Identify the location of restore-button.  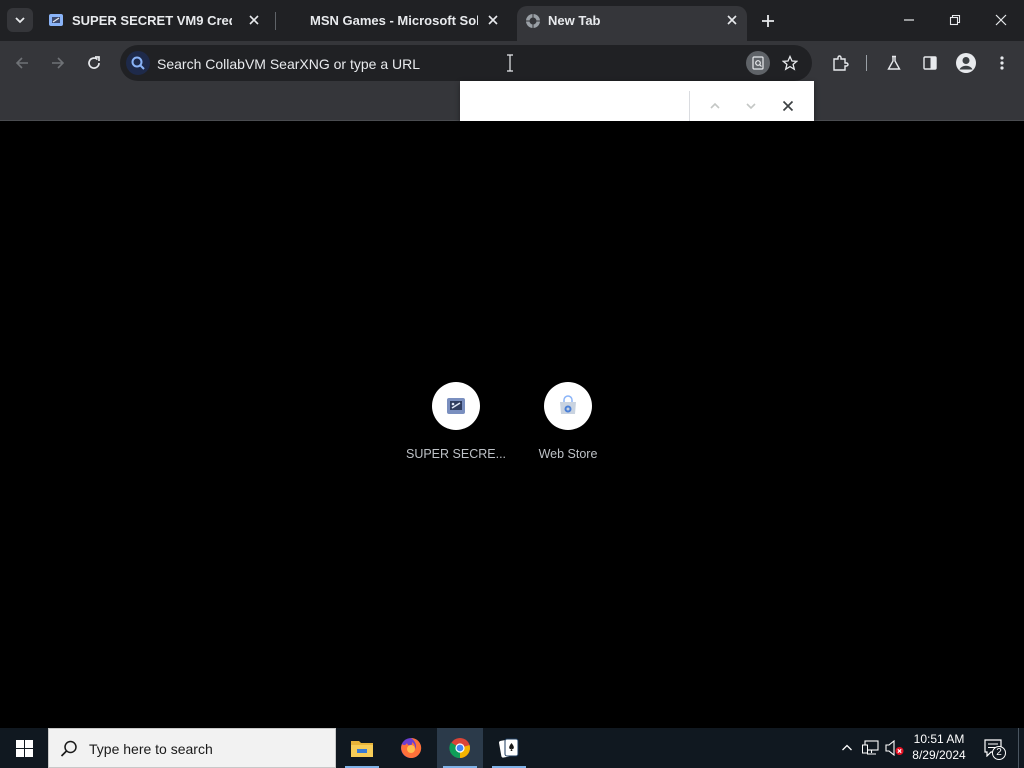
(955, 20).